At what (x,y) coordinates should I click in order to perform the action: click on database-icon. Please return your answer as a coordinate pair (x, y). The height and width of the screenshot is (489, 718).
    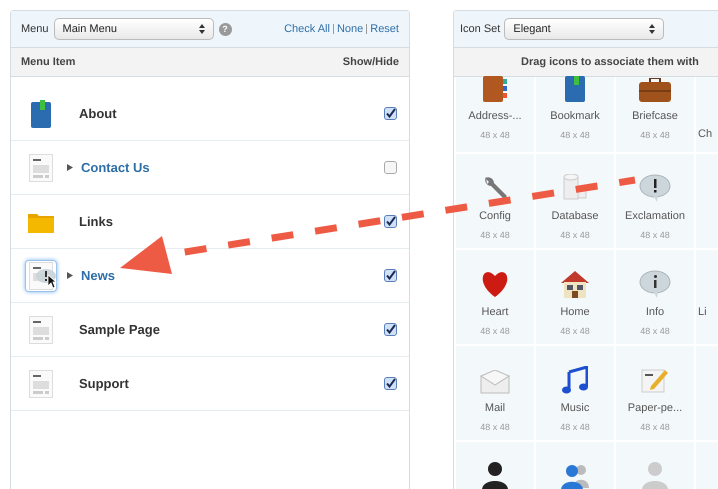
    Looking at the image, I should click on (575, 188).